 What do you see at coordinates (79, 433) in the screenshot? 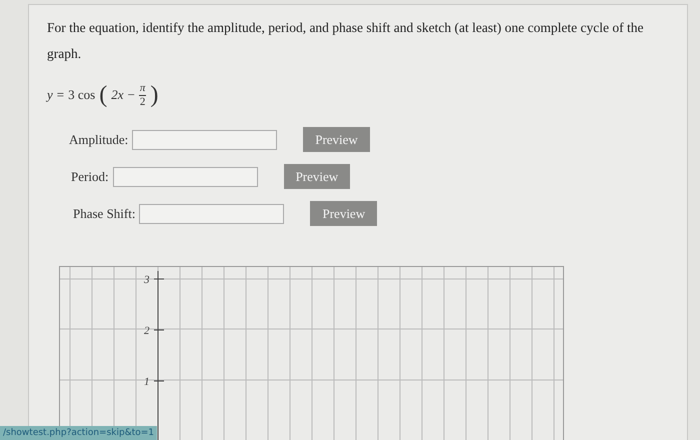
I see `status-link: /showtest.php?action=skip&to=1` at bounding box center [79, 433].